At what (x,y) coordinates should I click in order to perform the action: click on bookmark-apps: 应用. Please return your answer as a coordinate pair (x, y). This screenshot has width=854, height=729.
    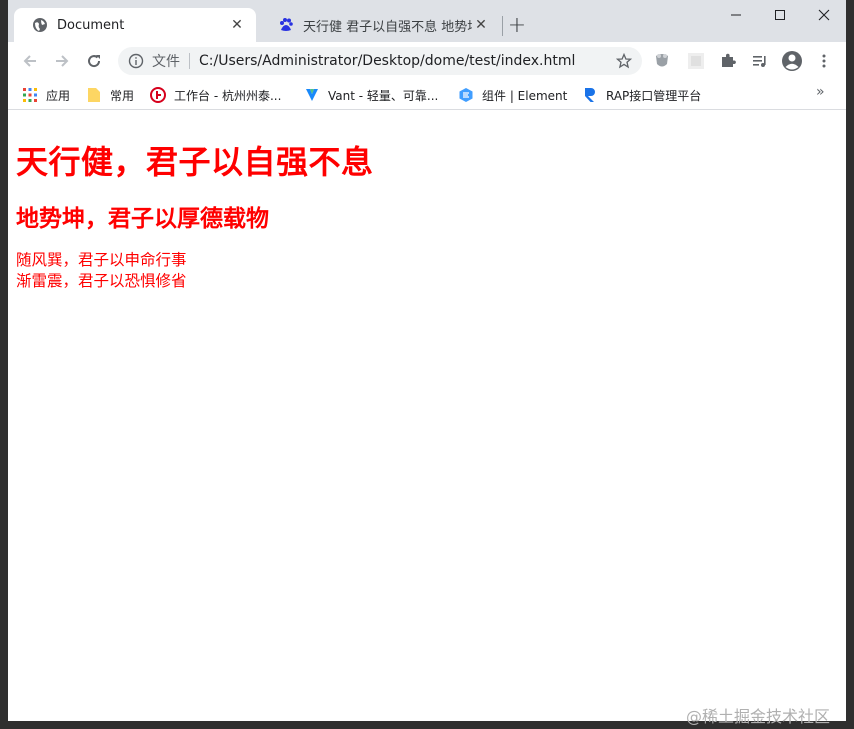
    Looking at the image, I should click on (46, 95).